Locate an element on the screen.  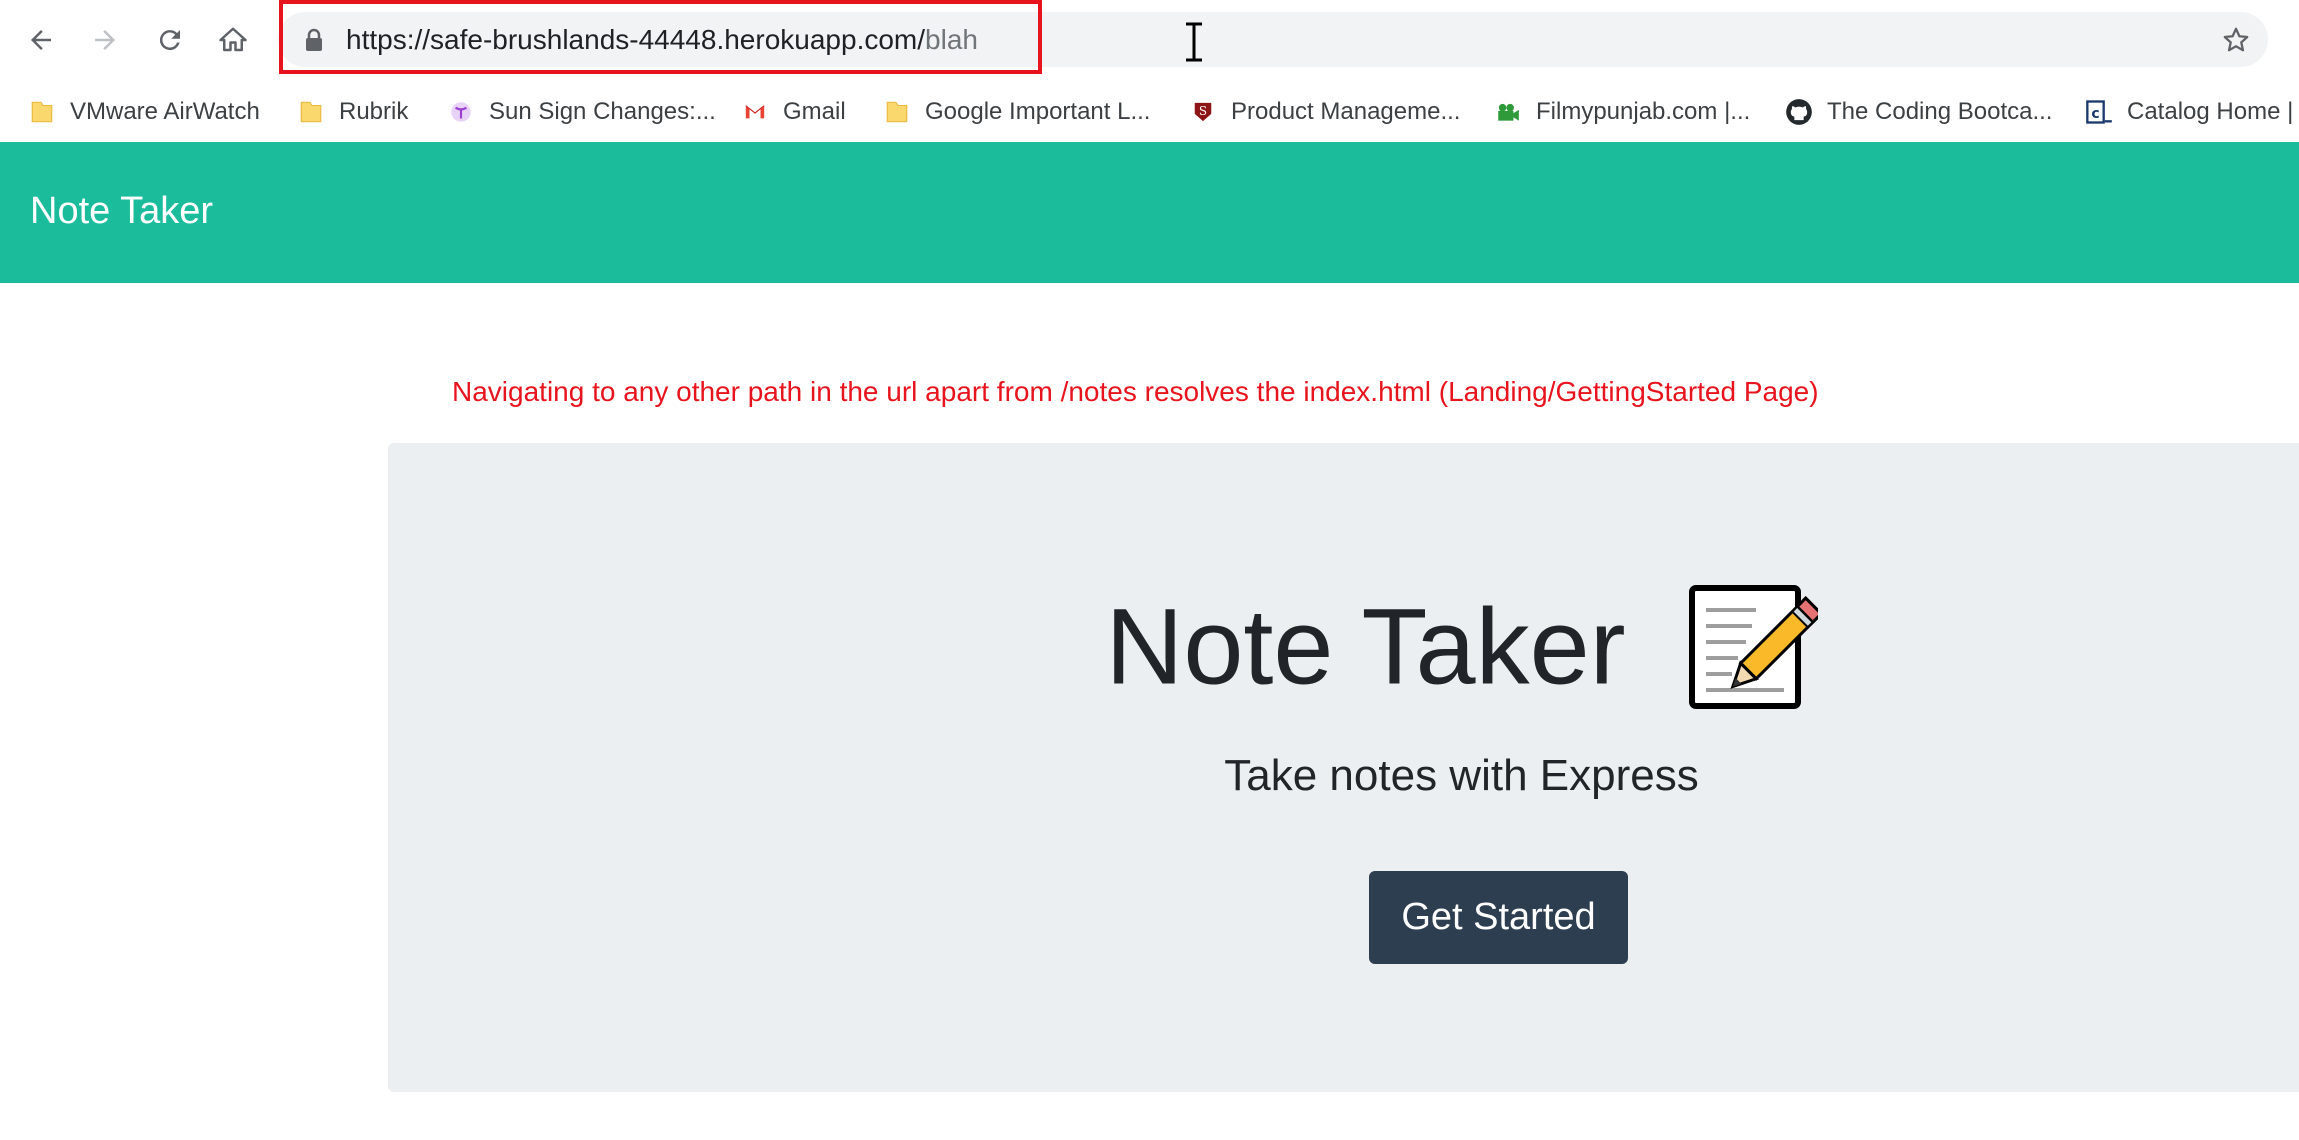
hero-subtitle: Take notes with Express is located at coordinates (1461, 775).